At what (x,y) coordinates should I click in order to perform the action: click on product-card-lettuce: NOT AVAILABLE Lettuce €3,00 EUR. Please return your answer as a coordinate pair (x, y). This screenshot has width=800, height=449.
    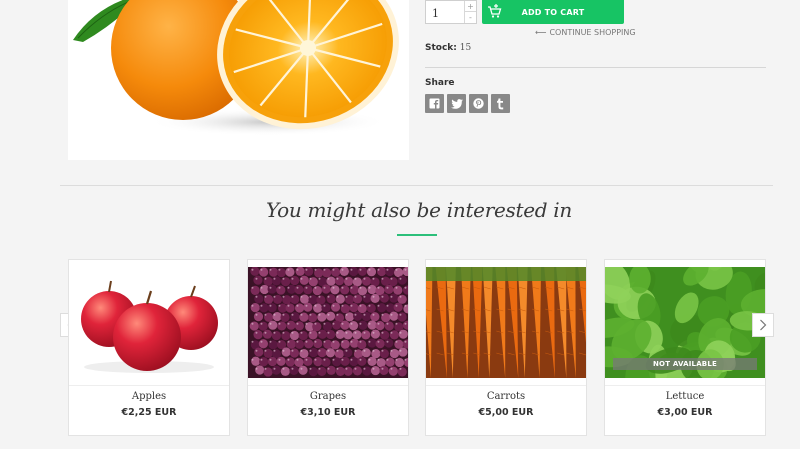
    Looking at the image, I should click on (685, 347).